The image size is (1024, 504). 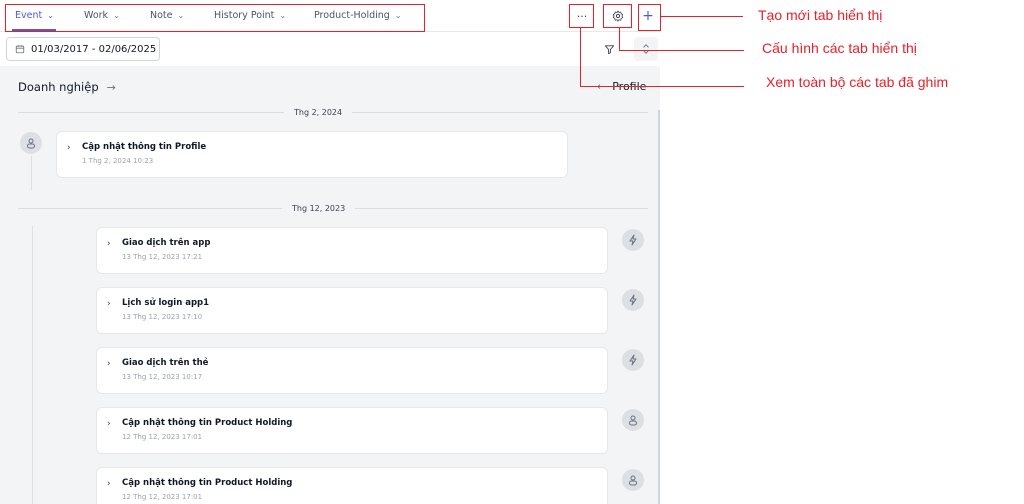 I want to click on sort-icon, so click(x=646, y=49).